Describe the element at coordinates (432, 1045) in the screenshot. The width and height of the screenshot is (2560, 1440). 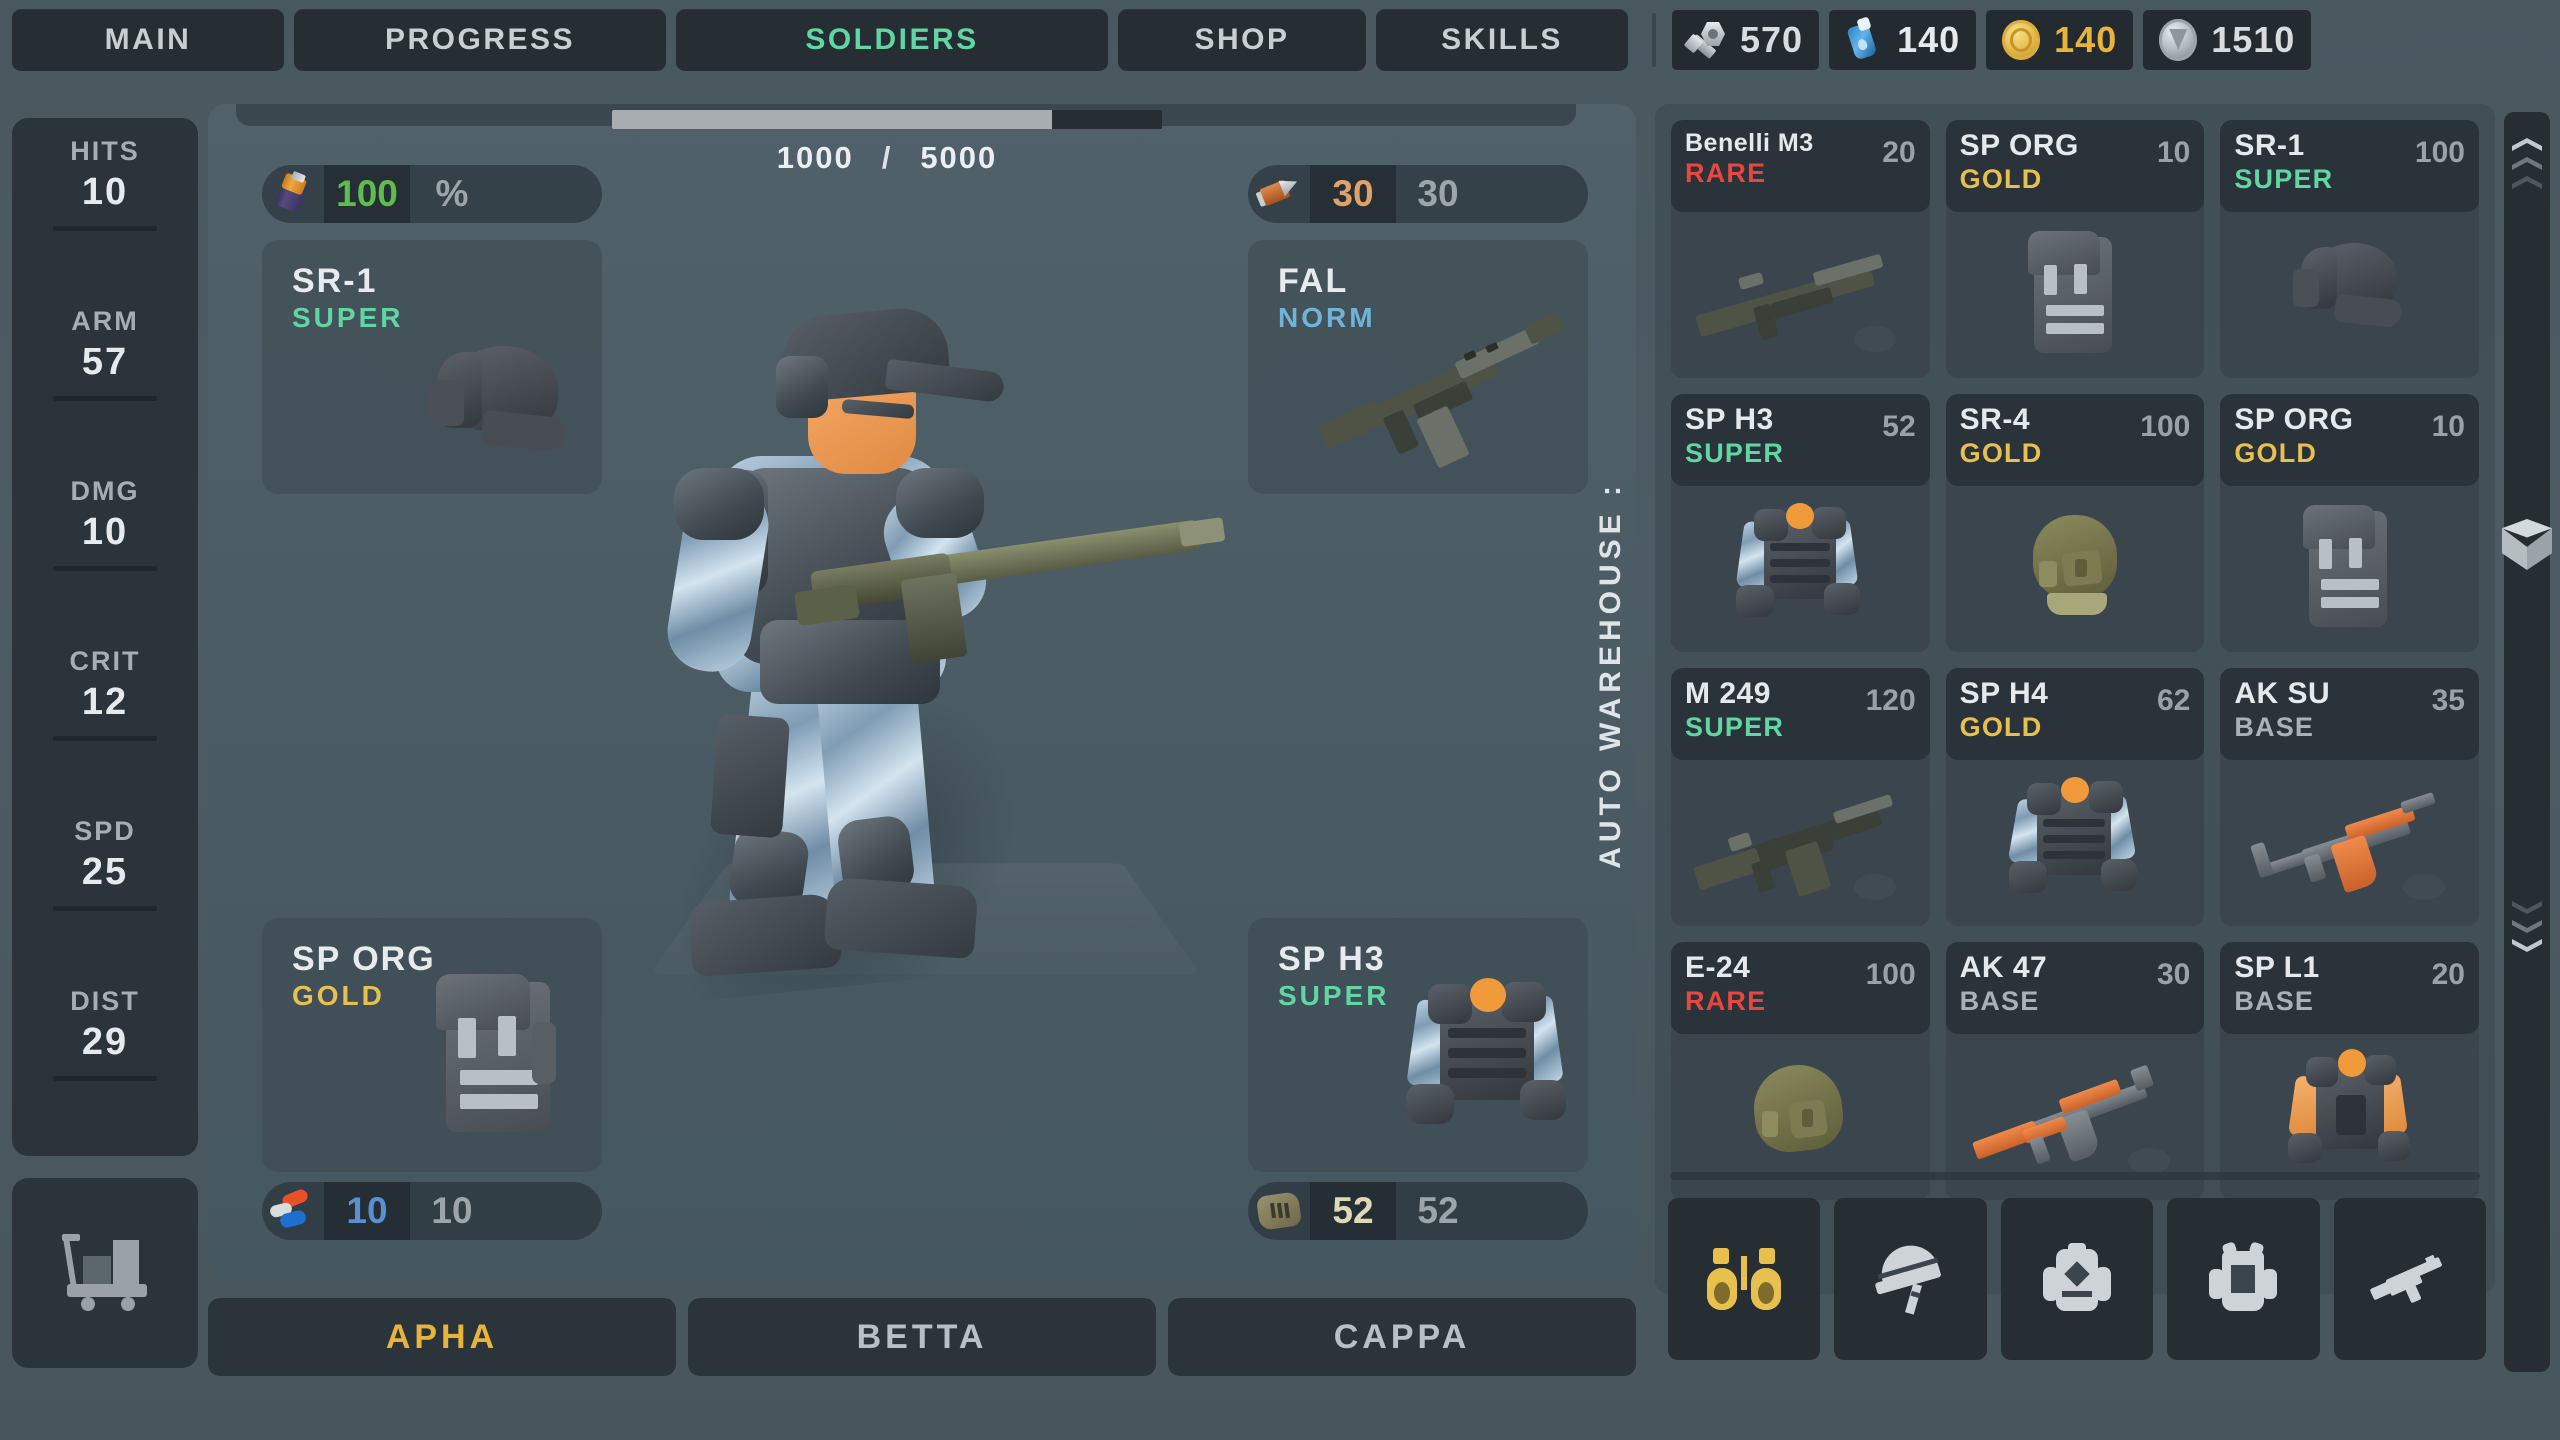
I see `equip-slot-backpack: SP ORG GOLD` at that location.